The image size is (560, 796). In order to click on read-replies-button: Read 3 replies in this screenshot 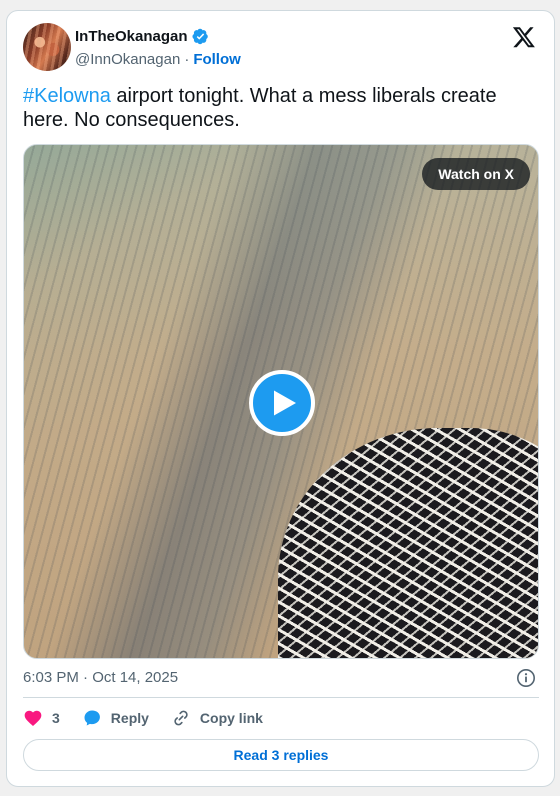, I will do `click(281, 755)`.